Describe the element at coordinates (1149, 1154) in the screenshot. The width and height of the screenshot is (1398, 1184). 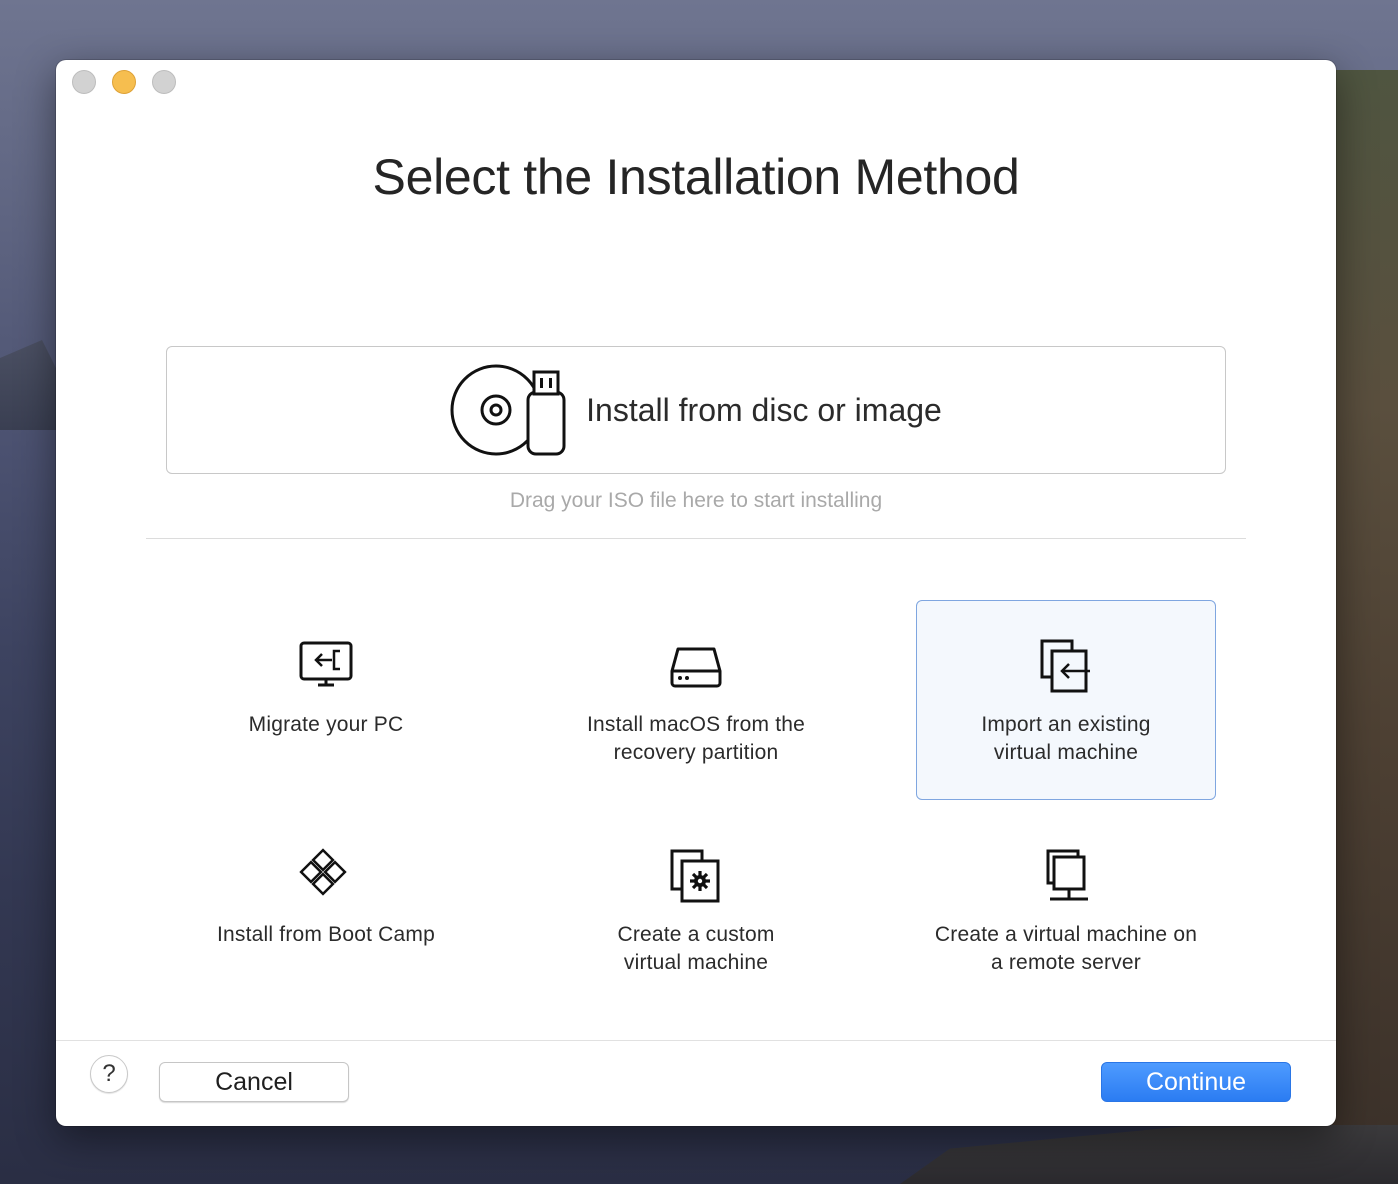
I see `desktop-scenery-bottom` at that location.